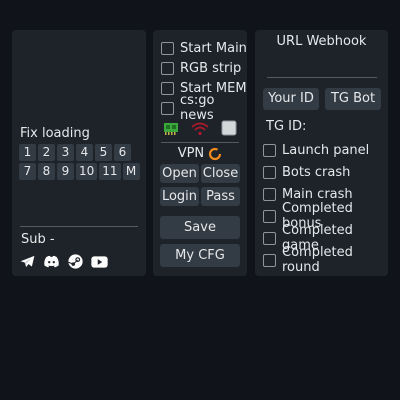  I want to click on telegram-icon, so click(27, 261).